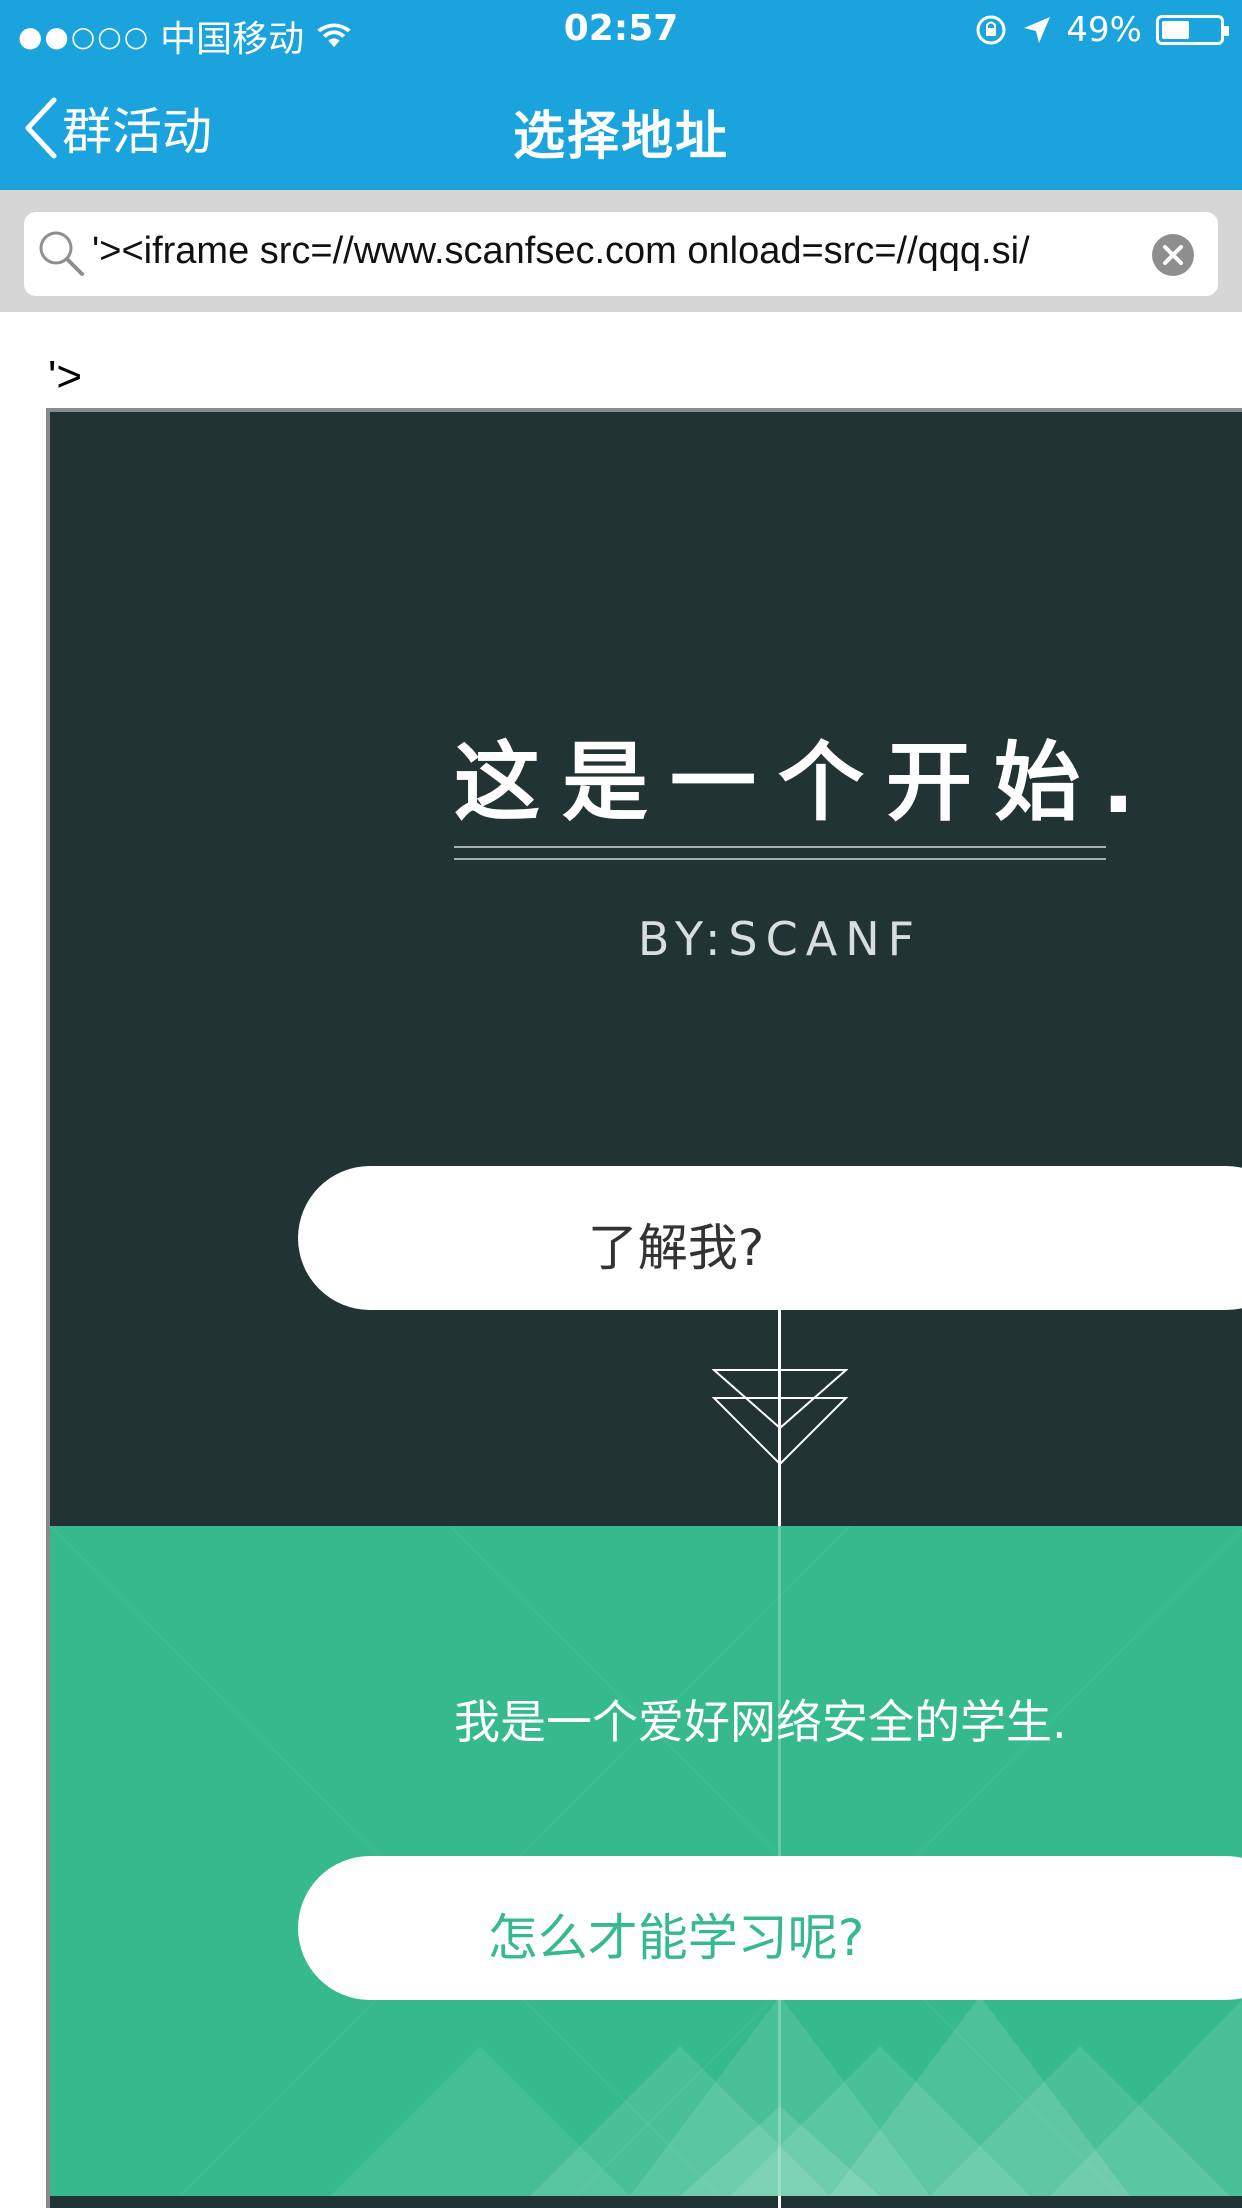 Image resolution: width=1242 pixels, height=2208 pixels. Describe the element at coordinates (779, 2202) in the screenshot. I see `connector-line-bottom` at that location.